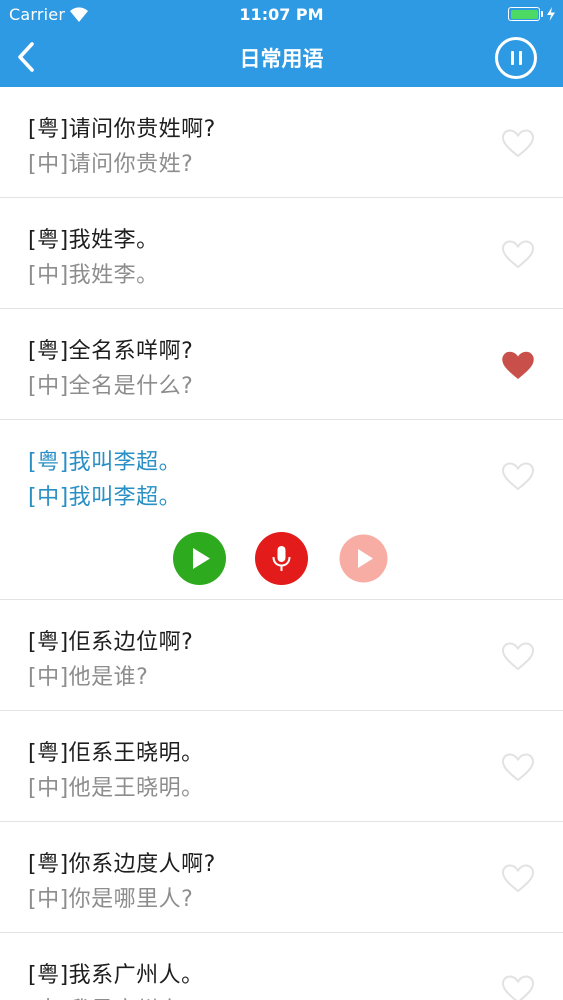  I want to click on status-time: 11:07 PM, so click(281, 14).